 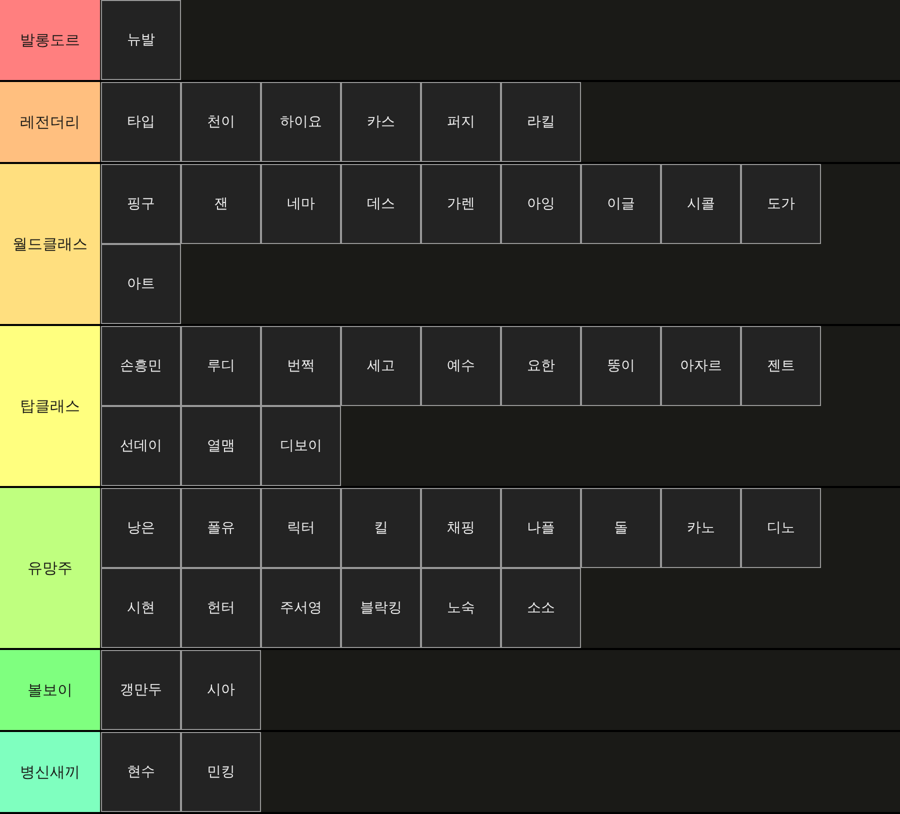 I want to click on tier-item-tile: 민킹, so click(x=221, y=772).